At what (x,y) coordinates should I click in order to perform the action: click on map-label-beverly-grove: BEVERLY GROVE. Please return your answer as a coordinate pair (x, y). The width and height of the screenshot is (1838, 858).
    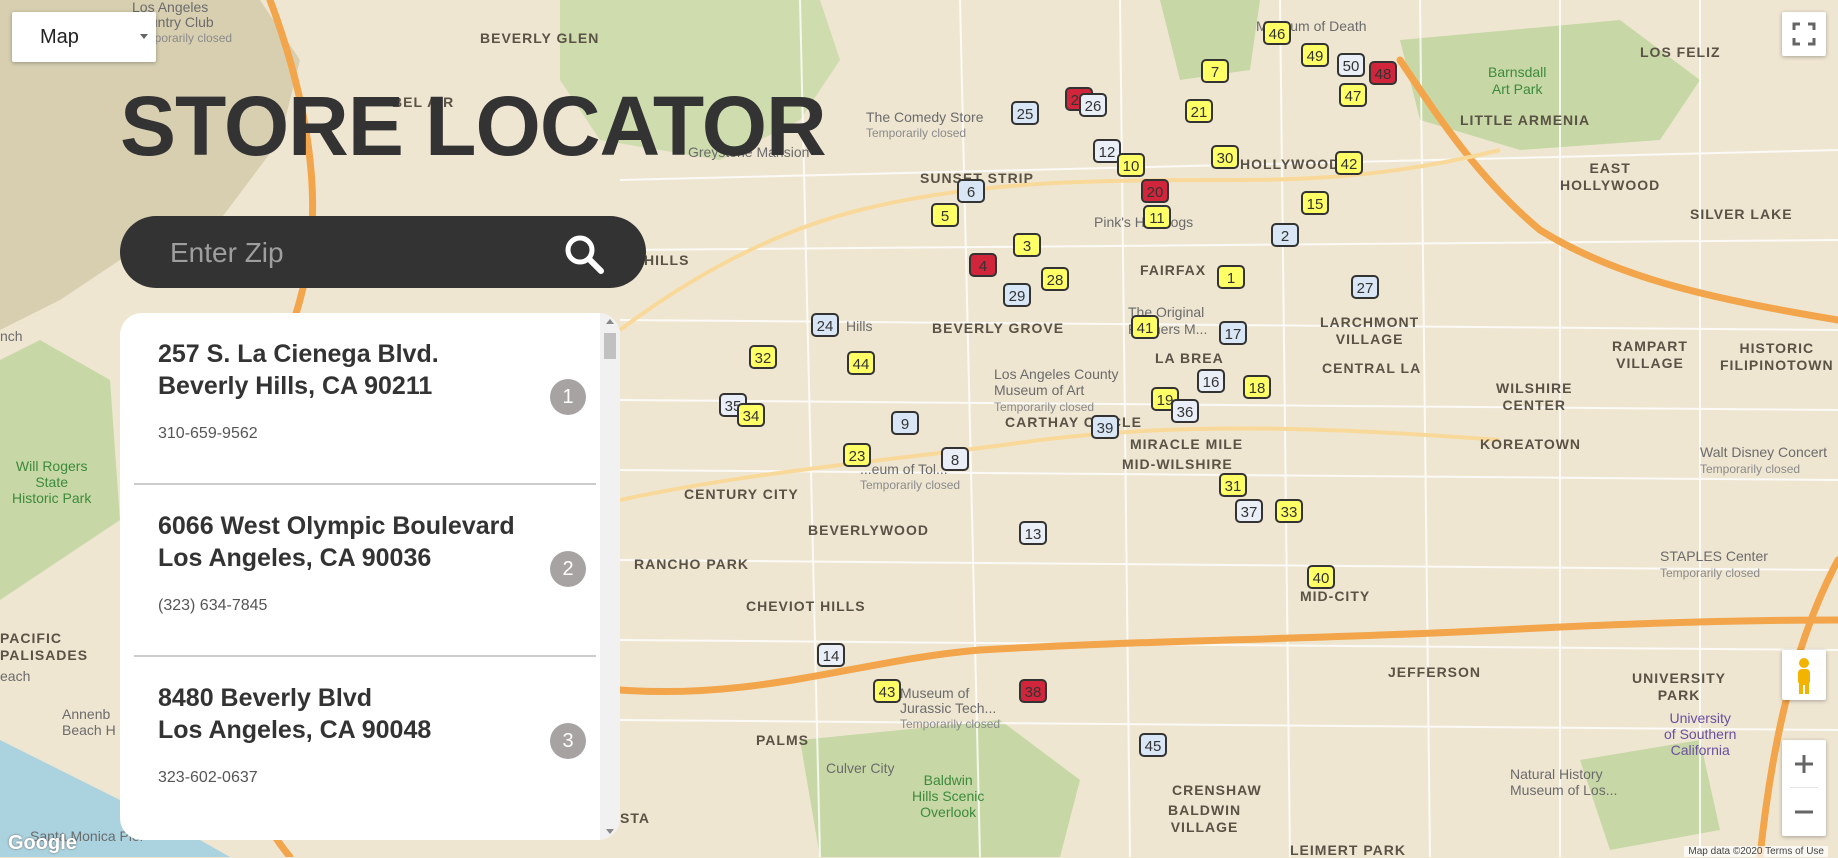
    Looking at the image, I should click on (998, 328).